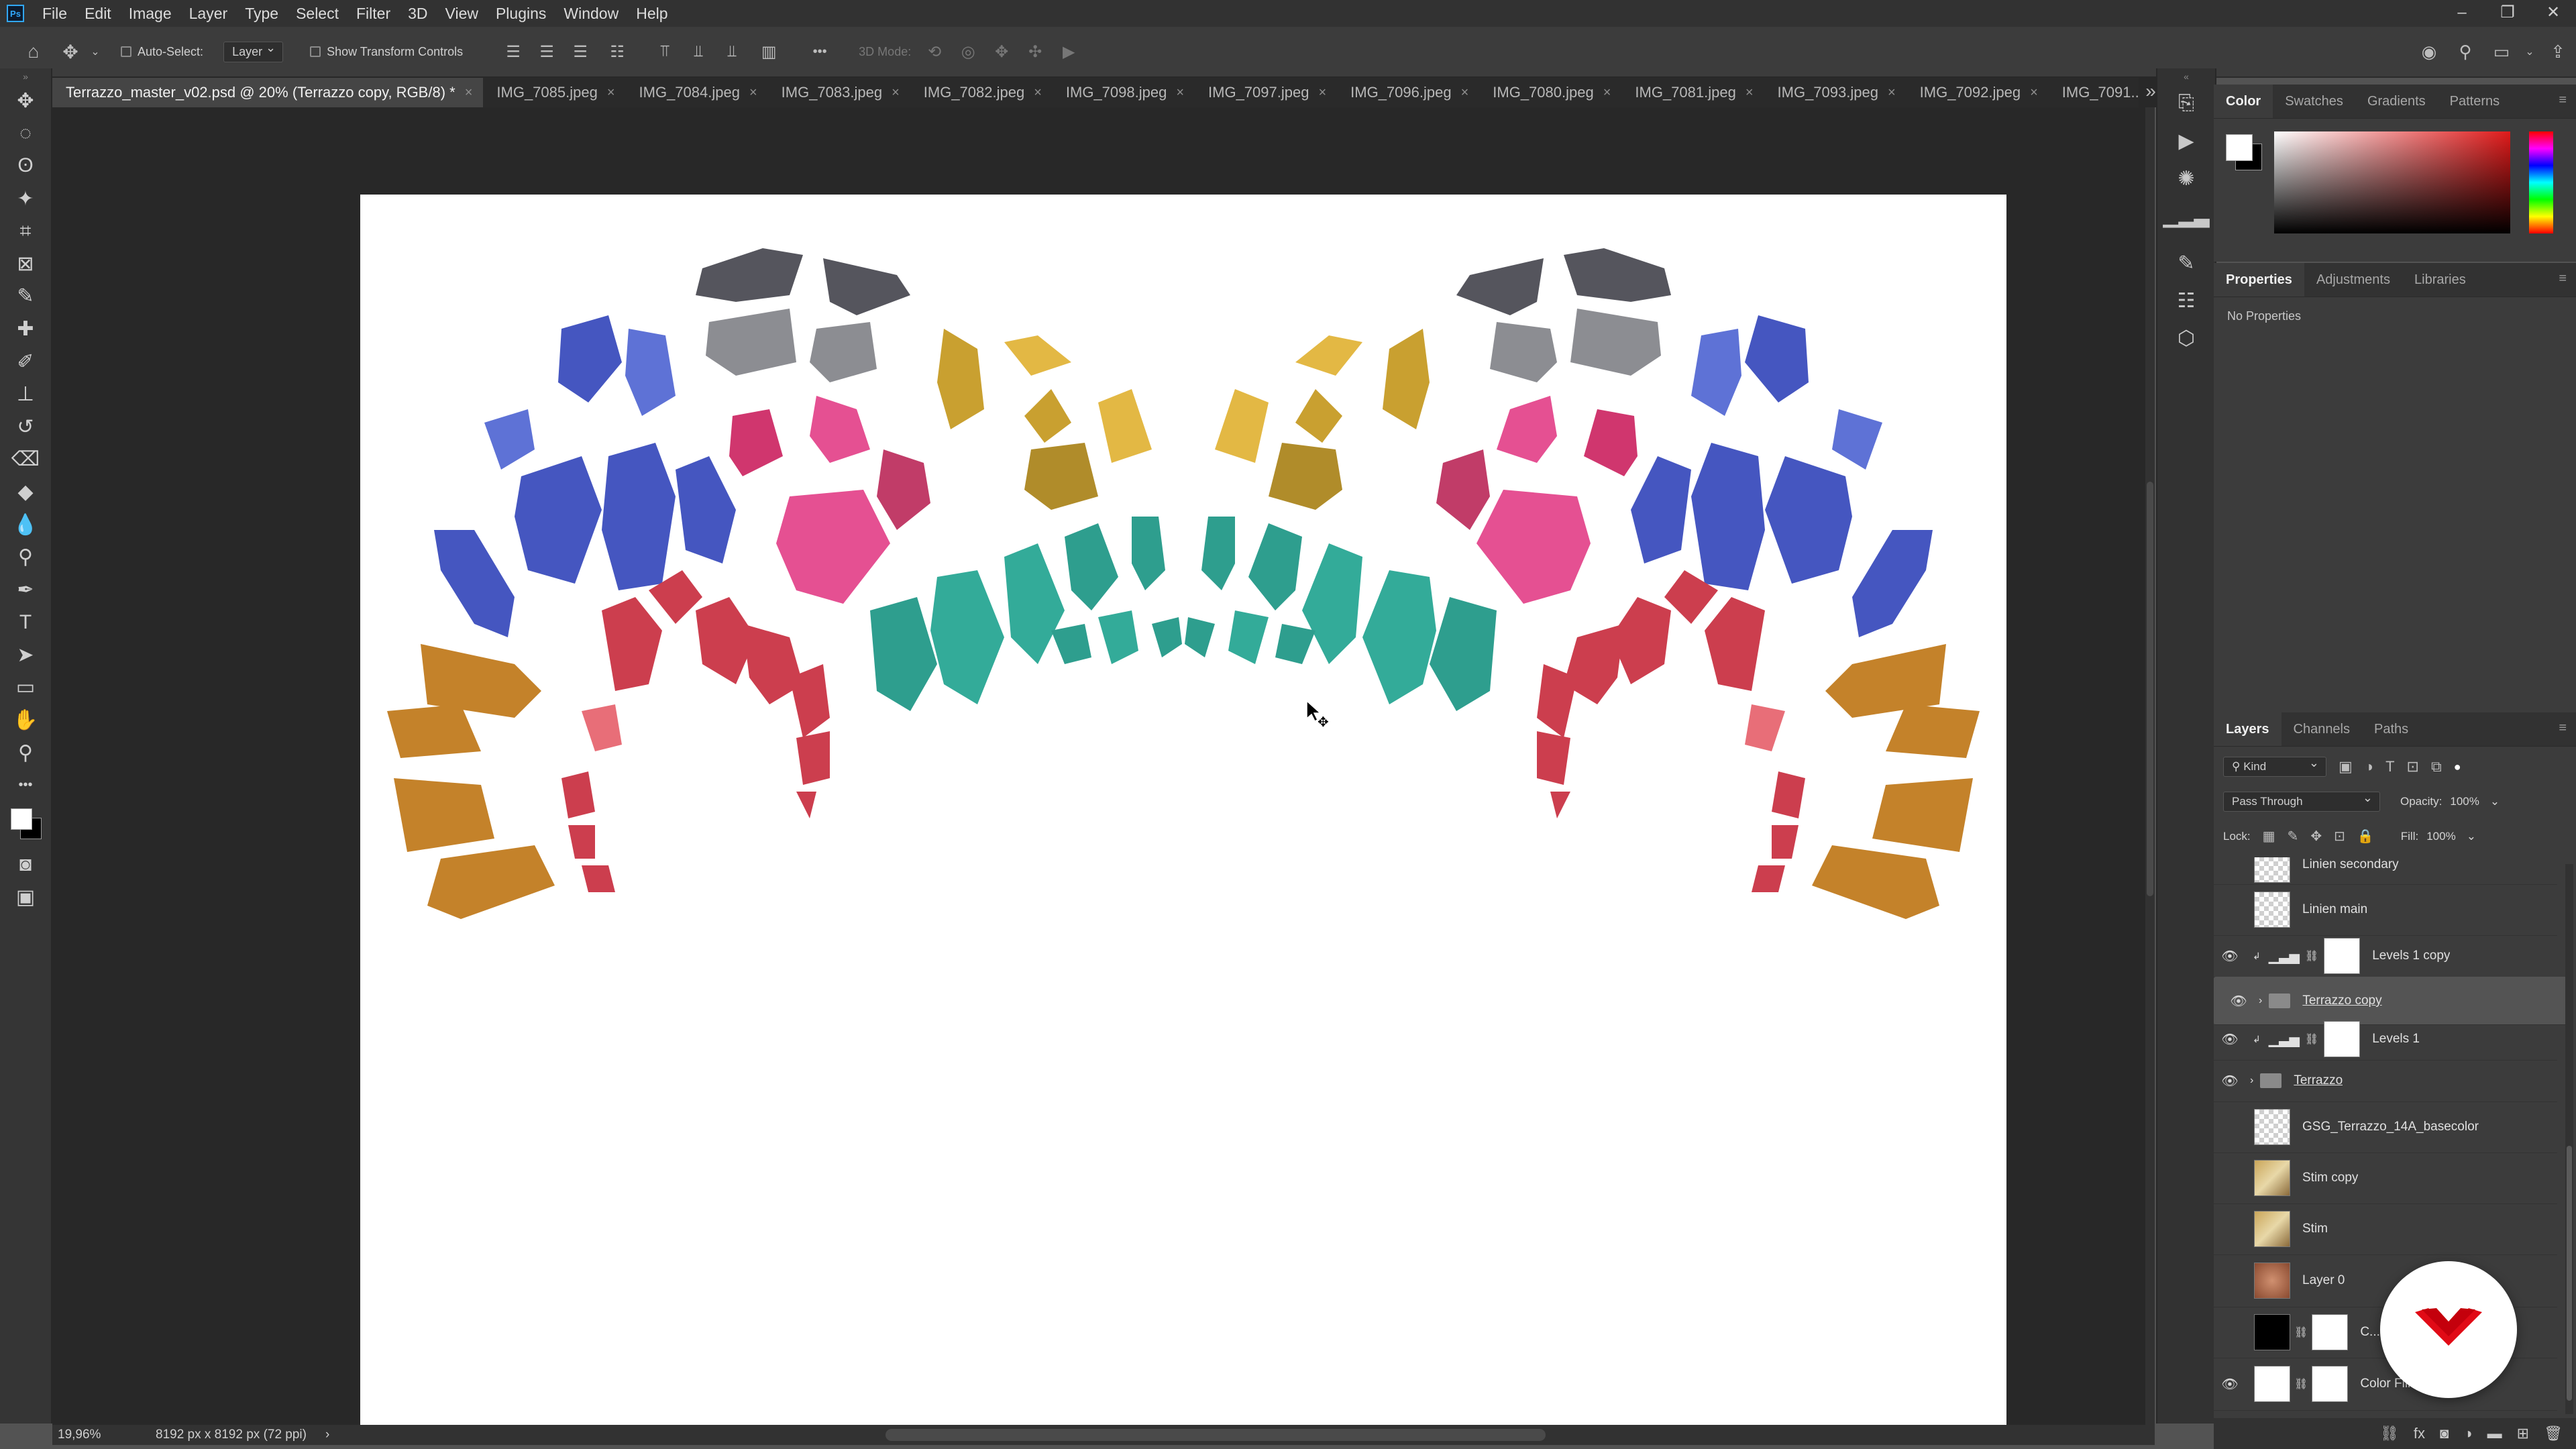 Image resolution: width=2576 pixels, height=1449 pixels. What do you see at coordinates (25, 198) in the screenshot?
I see `magic-wand-tool: ✦` at bounding box center [25, 198].